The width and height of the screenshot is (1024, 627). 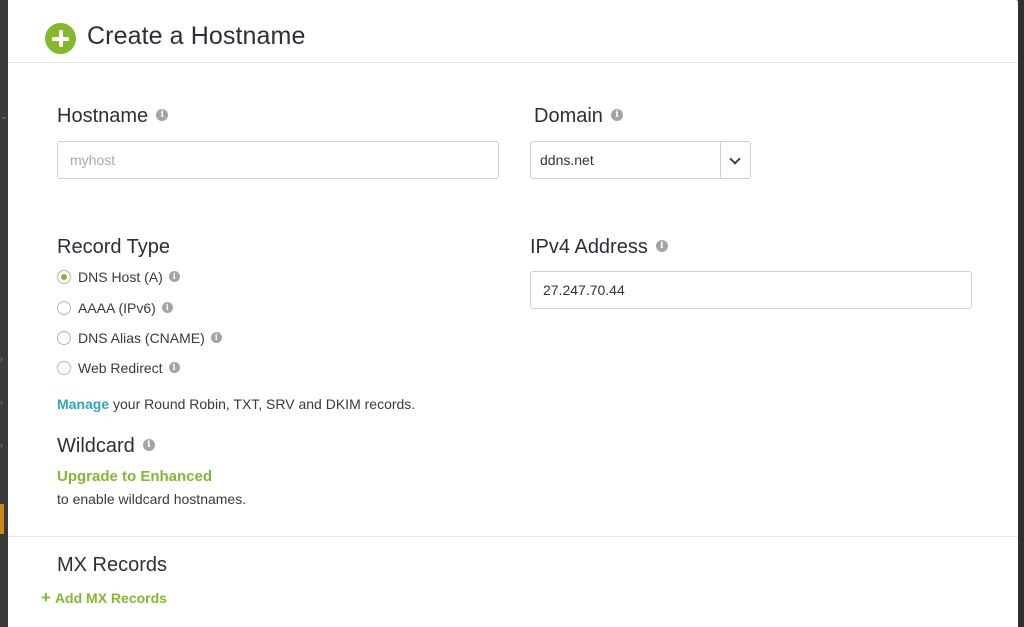 What do you see at coordinates (589, 247) in the screenshot?
I see `ipv4-label-text: IPv4 Address` at bounding box center [589, 247].